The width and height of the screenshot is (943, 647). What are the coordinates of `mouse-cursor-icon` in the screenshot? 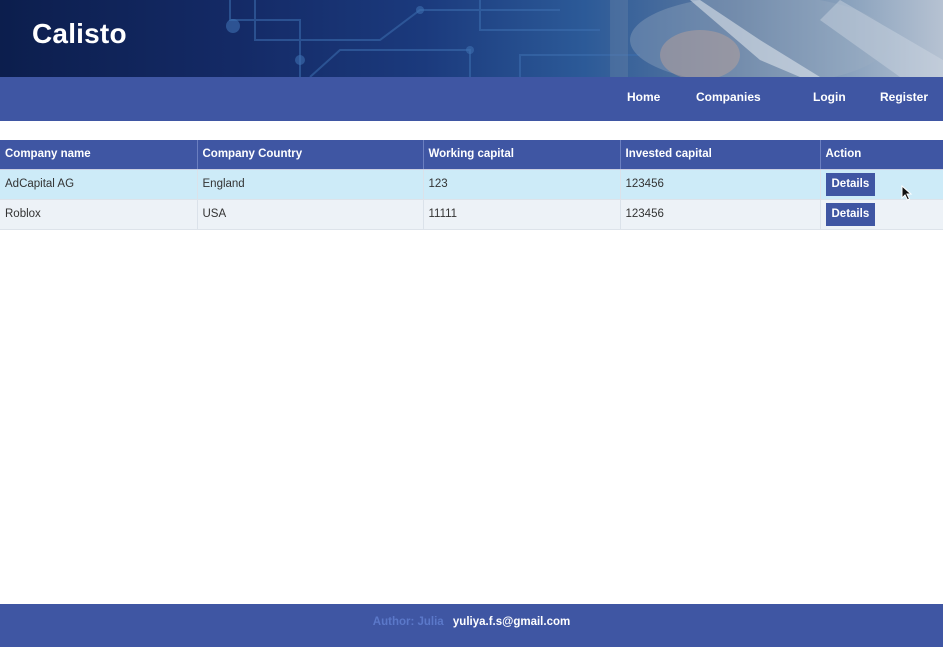 It's located at (907, 193).